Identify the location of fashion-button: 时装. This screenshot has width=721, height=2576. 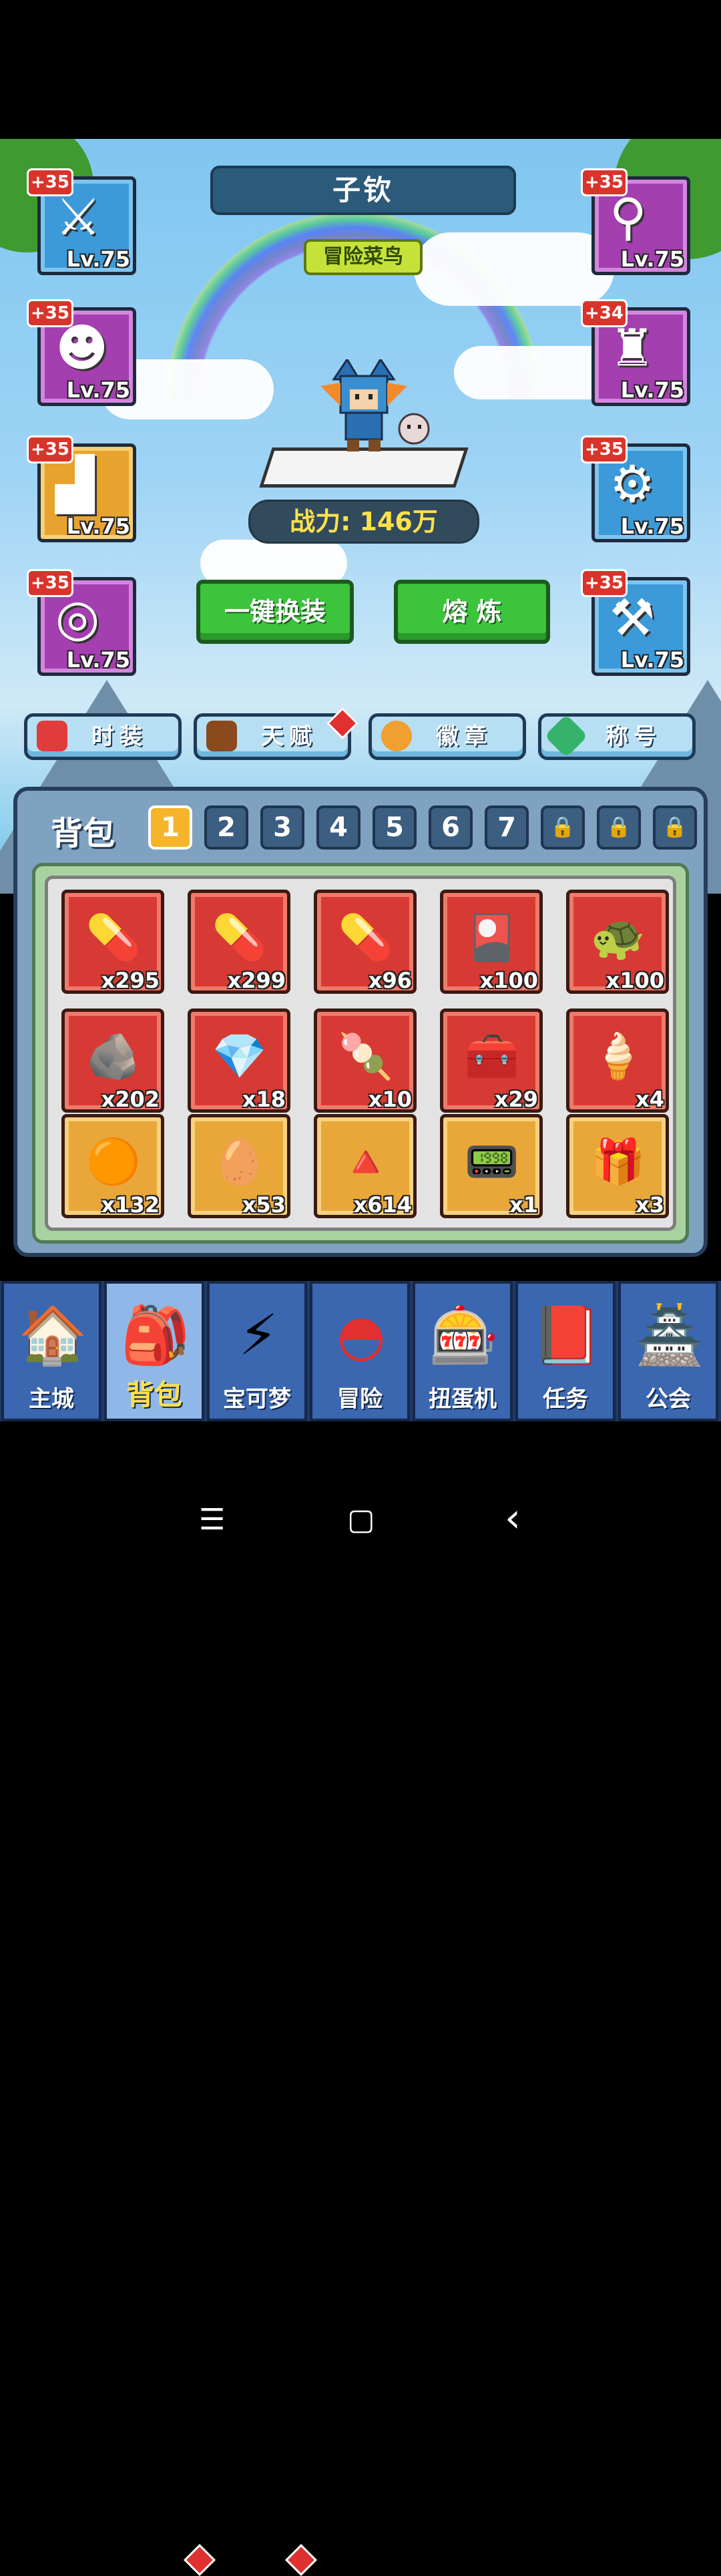
(103, 736).